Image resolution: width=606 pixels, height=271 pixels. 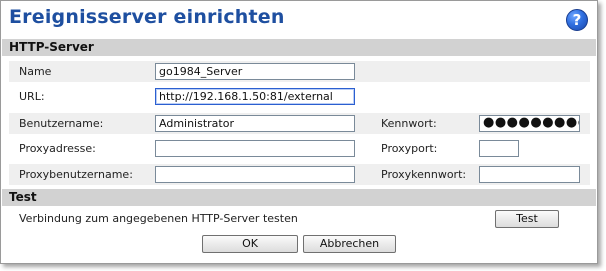 I want to click on proxy-password-field, so click(x=529, y=174).